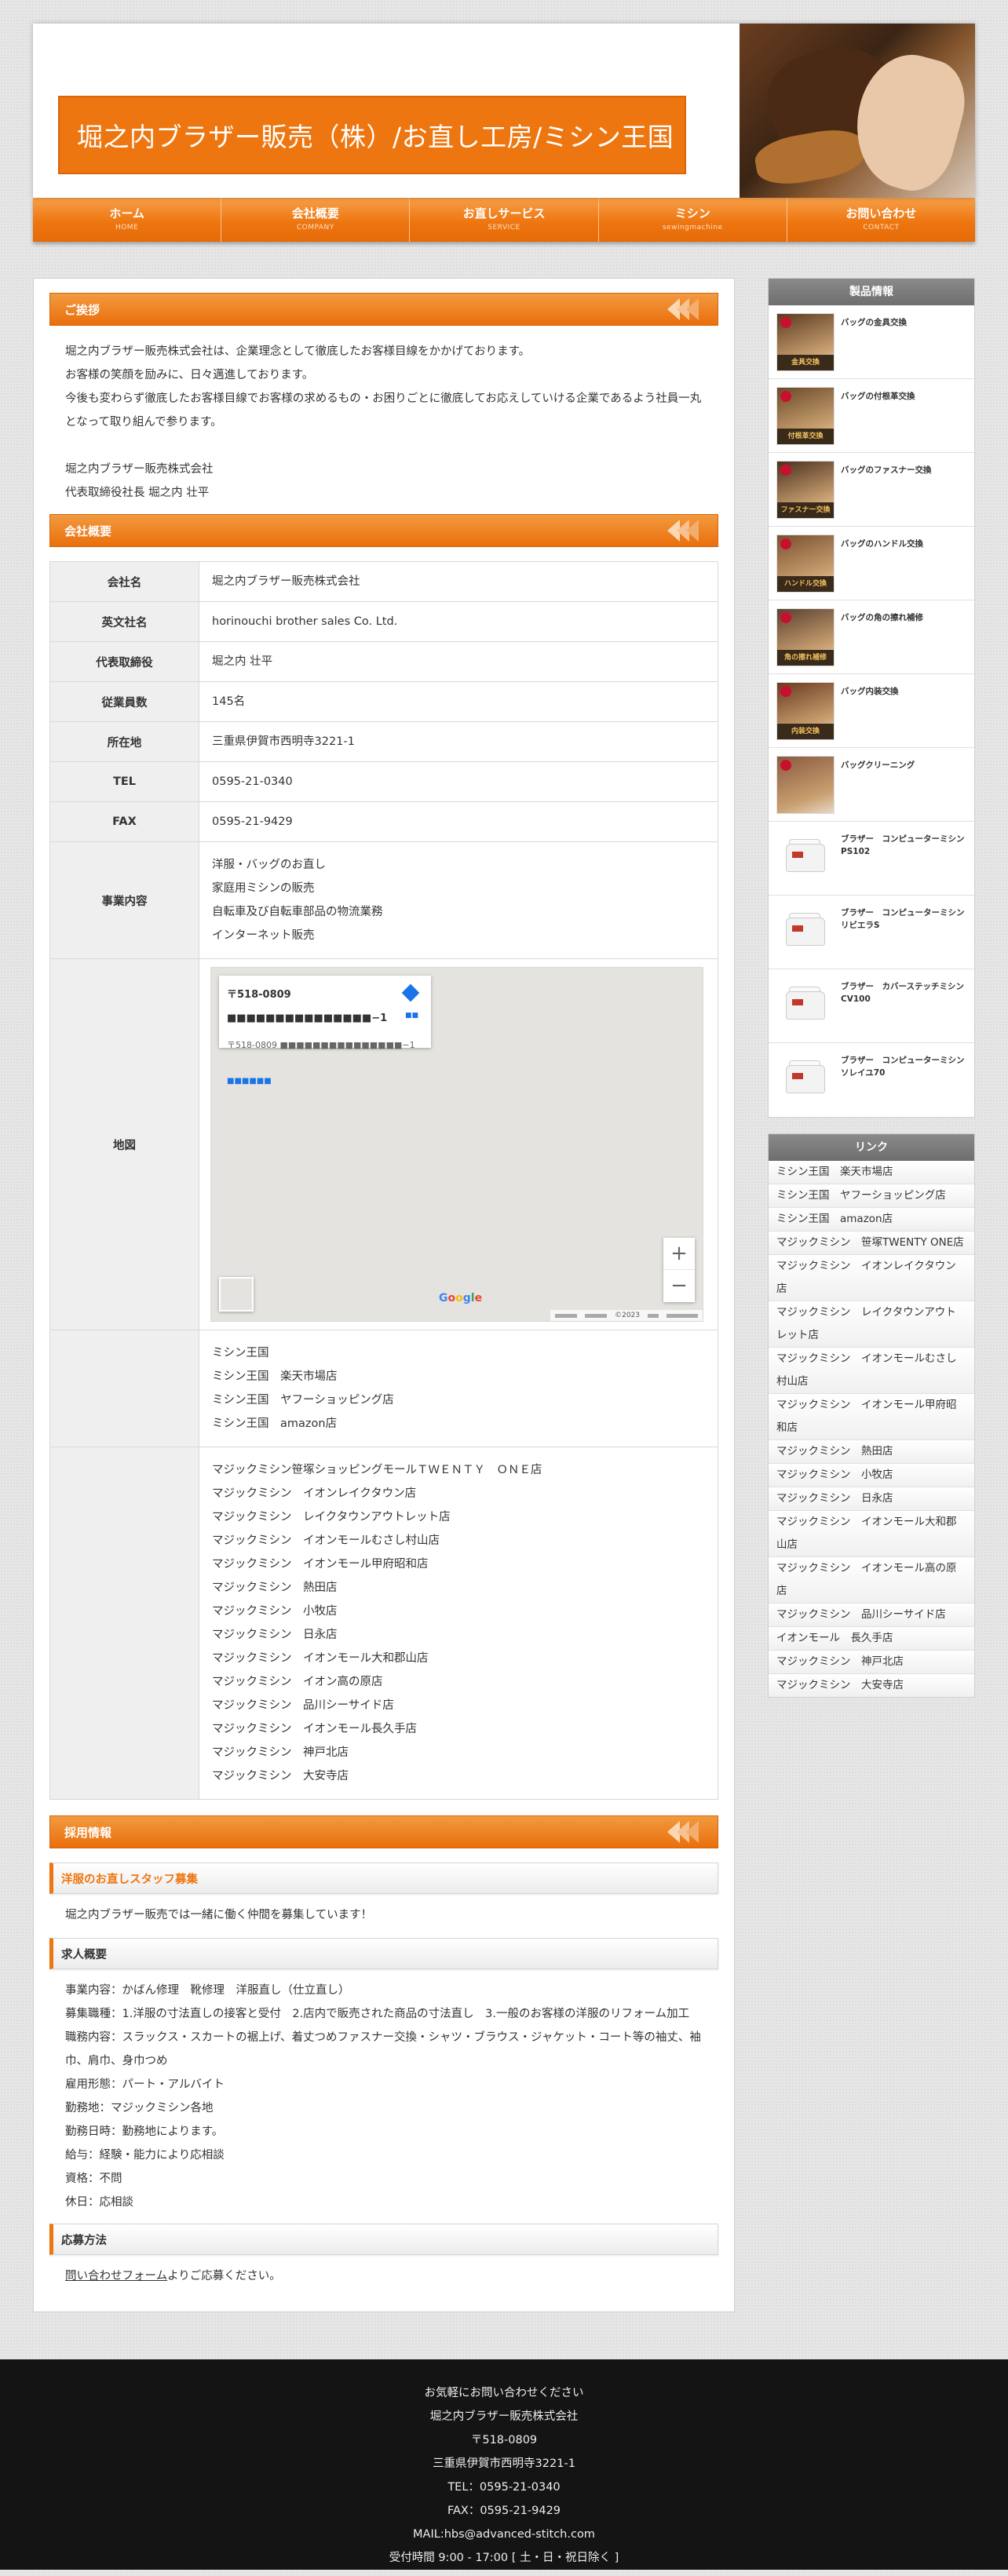 Image resolution: width=1008 pixels, height=2576 pixels. Describe the element at coordinates (871, 1685) in the screenshot. I see `sidebar-link: マジックミシン 大安寺店` at that location.